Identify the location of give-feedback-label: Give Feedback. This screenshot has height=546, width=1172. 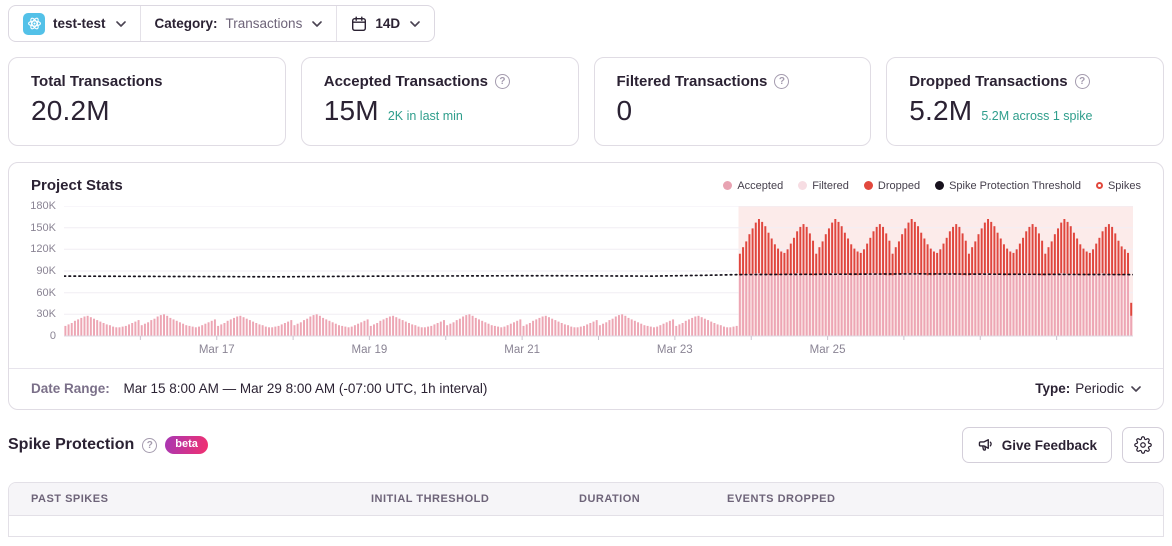
(1049, 445).